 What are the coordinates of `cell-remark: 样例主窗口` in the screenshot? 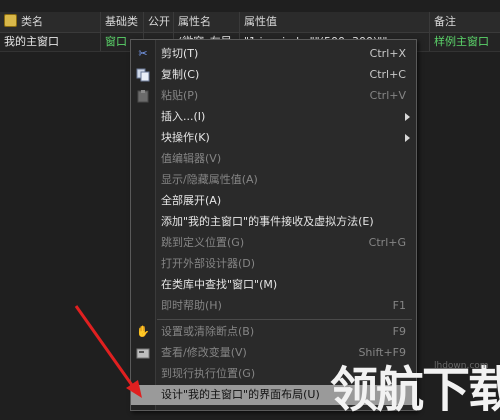 It's located at (464, 42).